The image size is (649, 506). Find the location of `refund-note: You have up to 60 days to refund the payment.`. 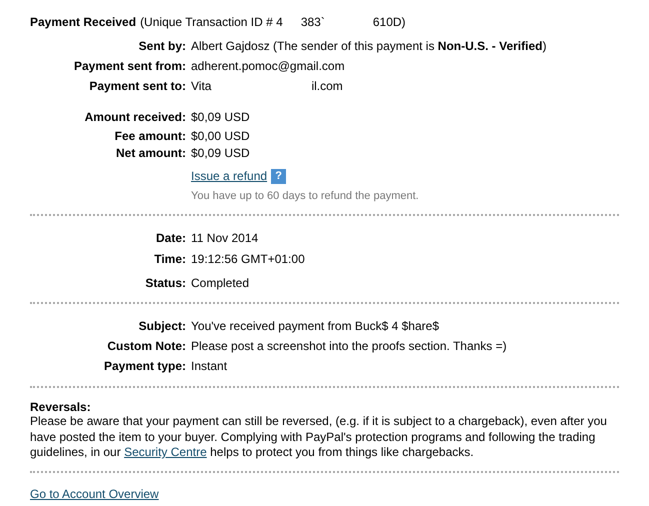

refund-note: You have up to 60 days to refund the payment. is located at coordinates (305, 196).